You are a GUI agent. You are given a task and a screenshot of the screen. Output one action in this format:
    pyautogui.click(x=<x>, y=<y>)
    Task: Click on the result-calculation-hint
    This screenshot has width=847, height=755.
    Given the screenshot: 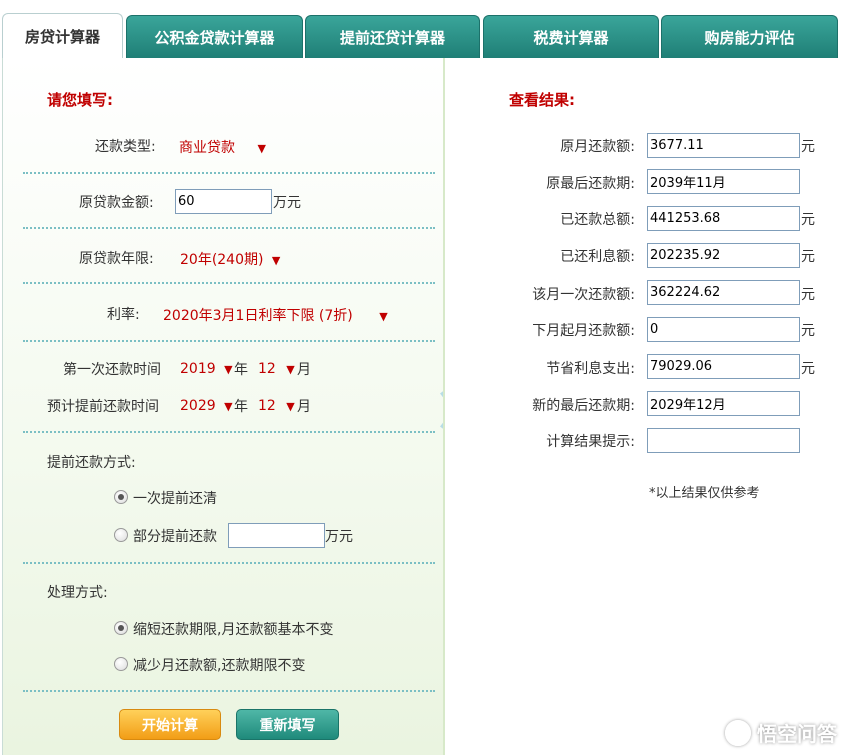 What is the action you would take?
    pyautogui.click(x=723, y=440)
    